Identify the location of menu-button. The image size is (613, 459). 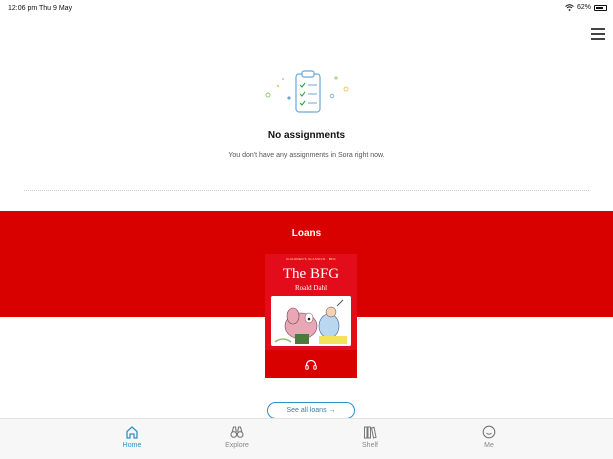
(598, 34).